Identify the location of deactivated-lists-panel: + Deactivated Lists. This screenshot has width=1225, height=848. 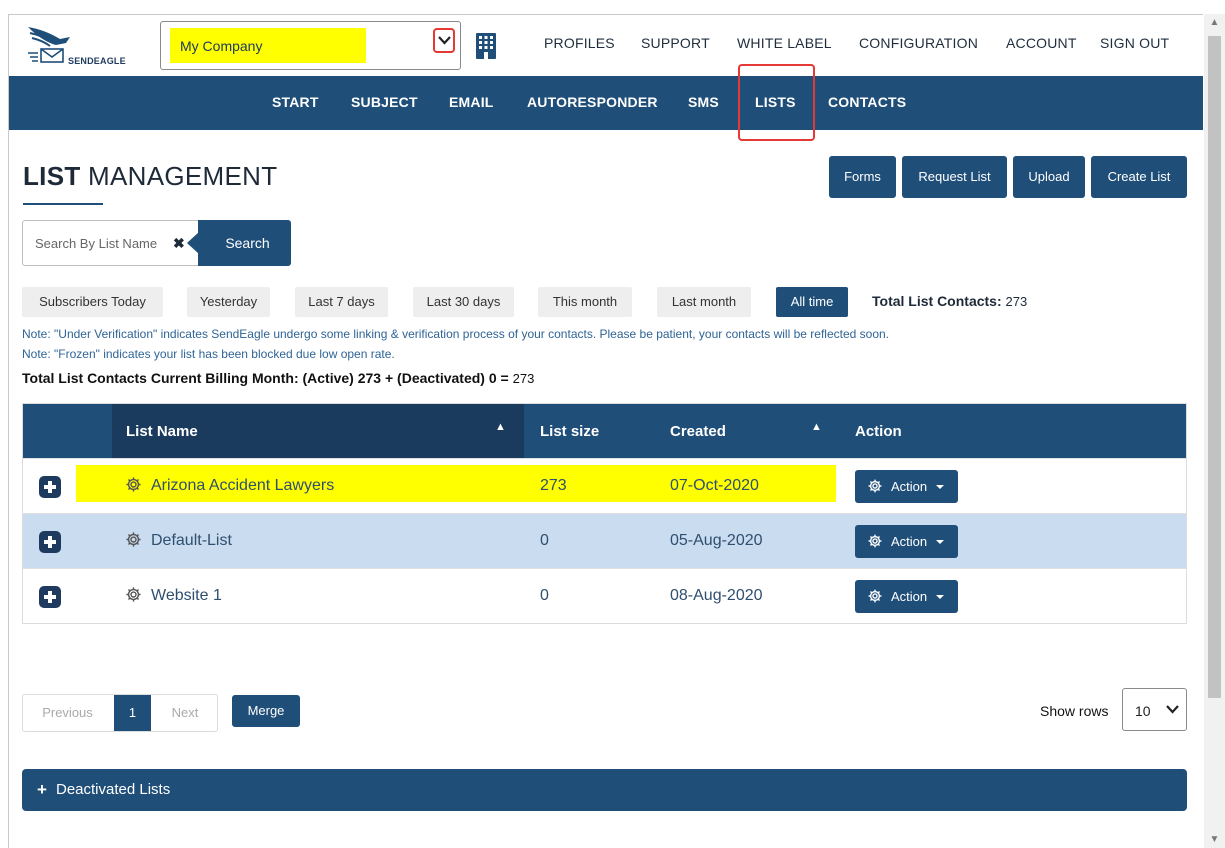
(604, 790).